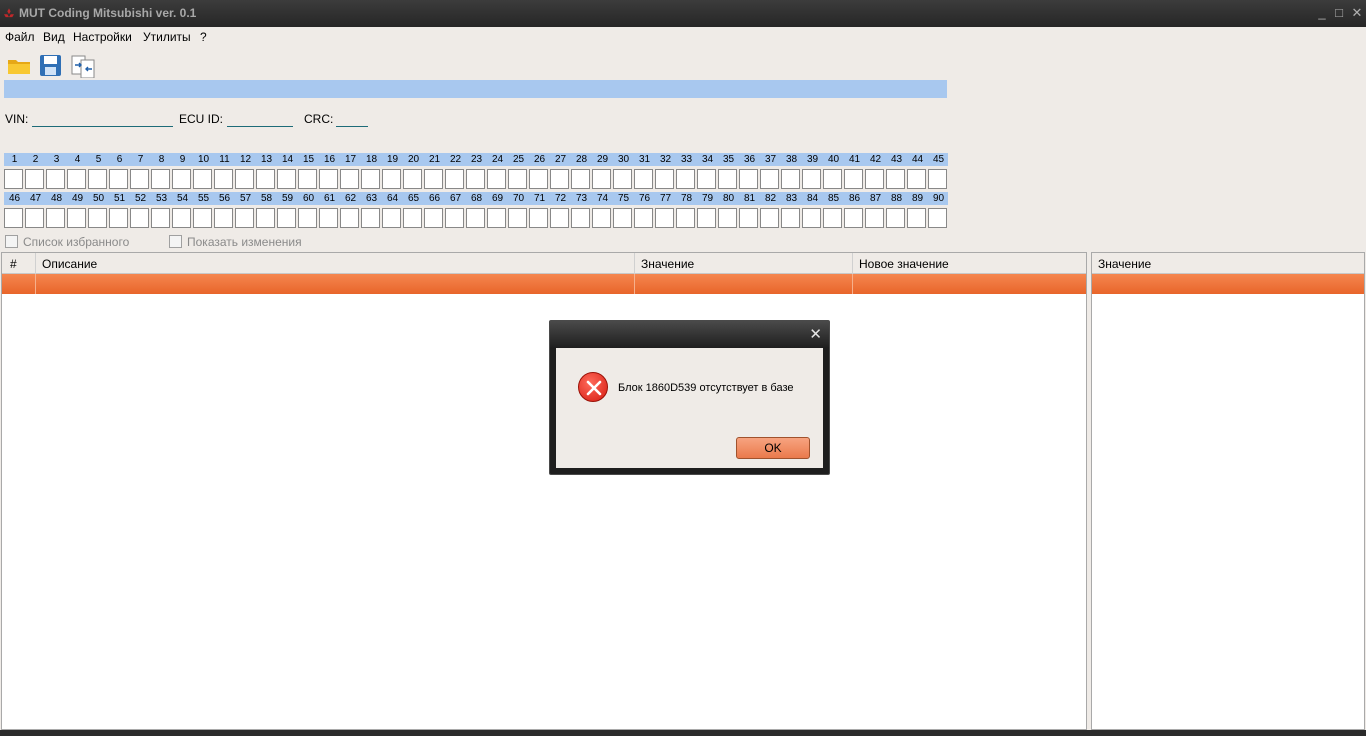  What do you see at coordinates (75, 242) in the screenshot?
I see `favorites-checkbox: Список избранного` at bounding box center [75, 242].